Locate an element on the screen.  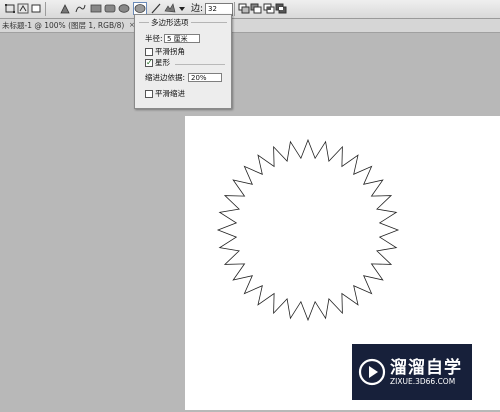
options-toolbar: 边: 32 is located at coordinates (250, 9).